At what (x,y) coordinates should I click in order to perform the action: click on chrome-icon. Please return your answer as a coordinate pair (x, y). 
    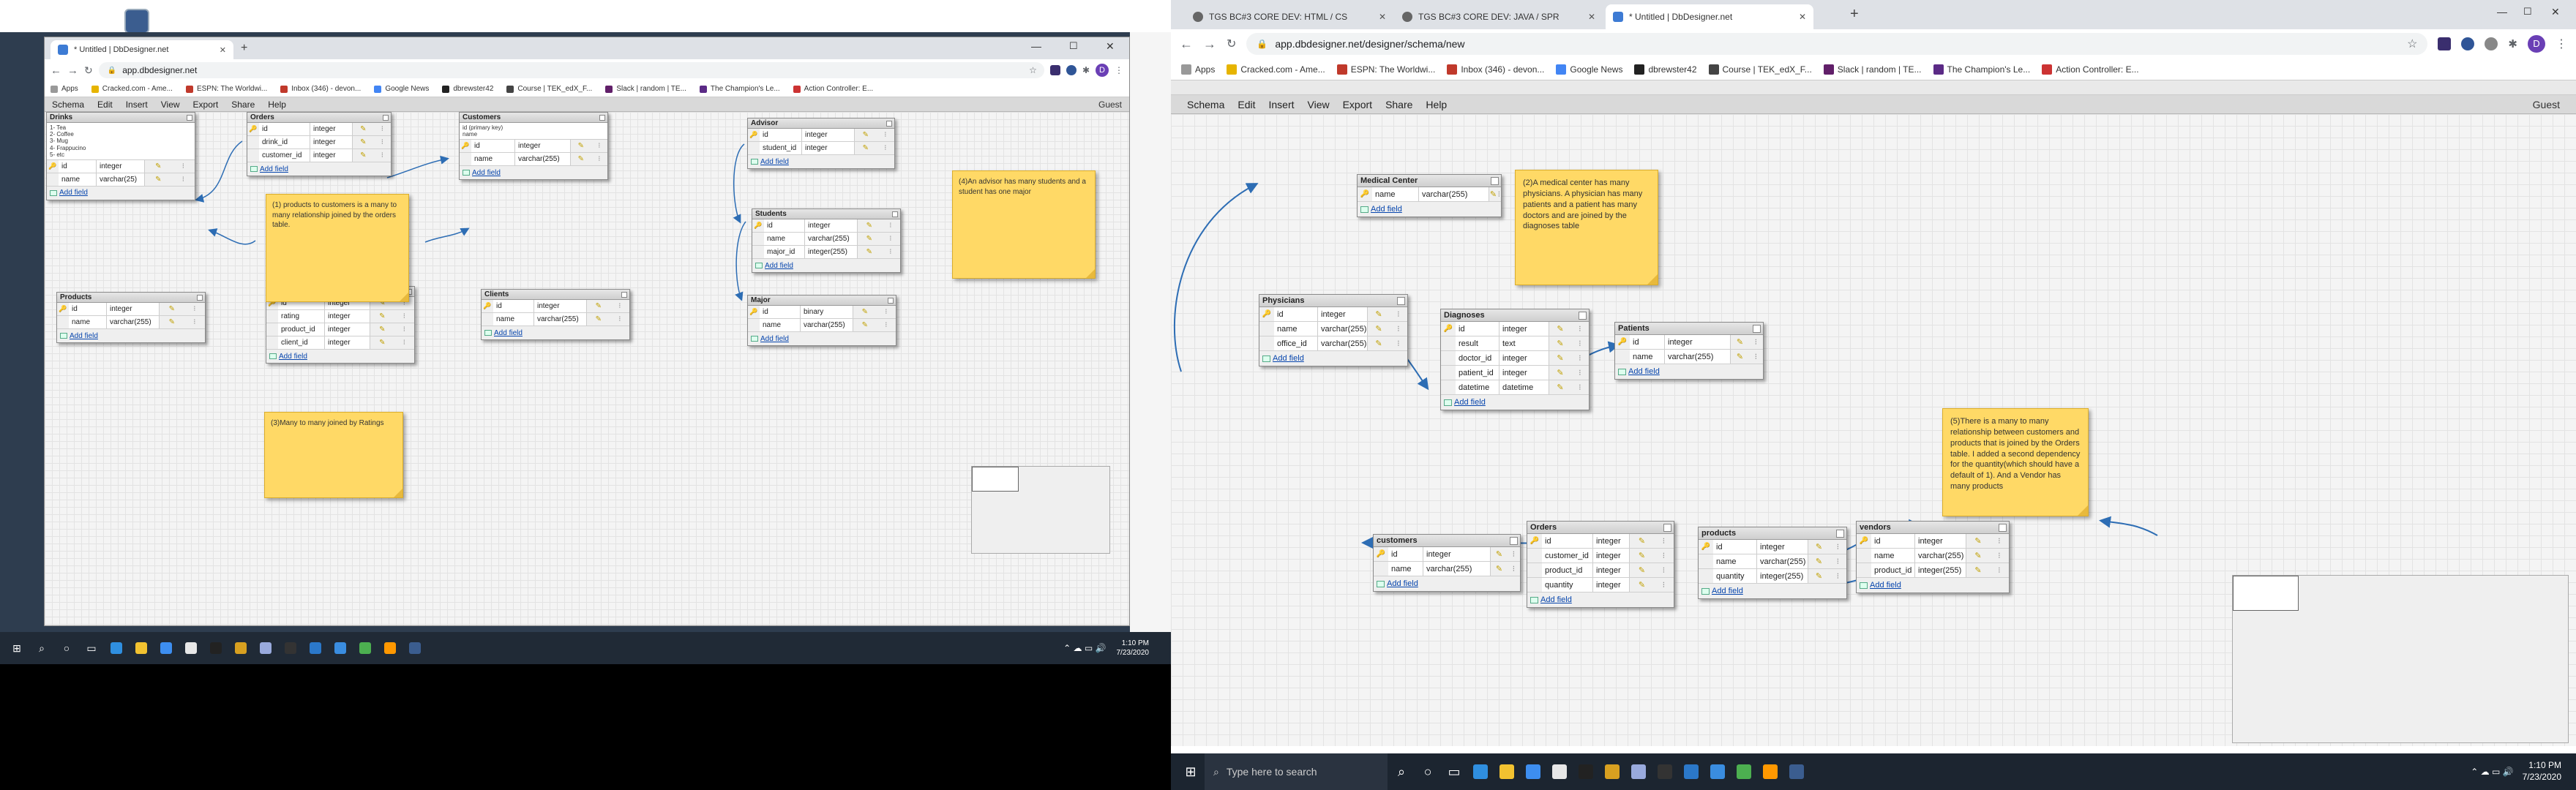
    Looking at the image, I should click on (1743, 772).